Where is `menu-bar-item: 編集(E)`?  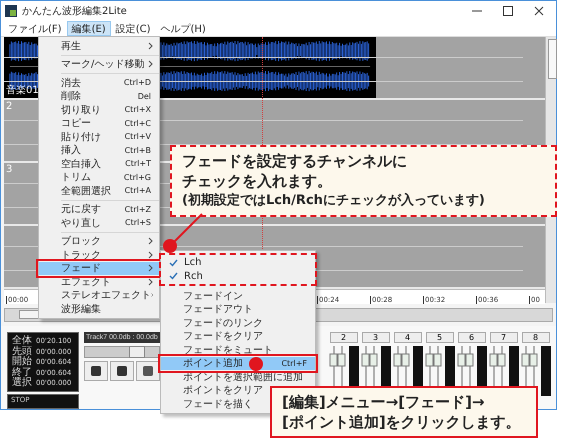 menu-bar-item: 編集(E) is located at coordinates (88, 28).